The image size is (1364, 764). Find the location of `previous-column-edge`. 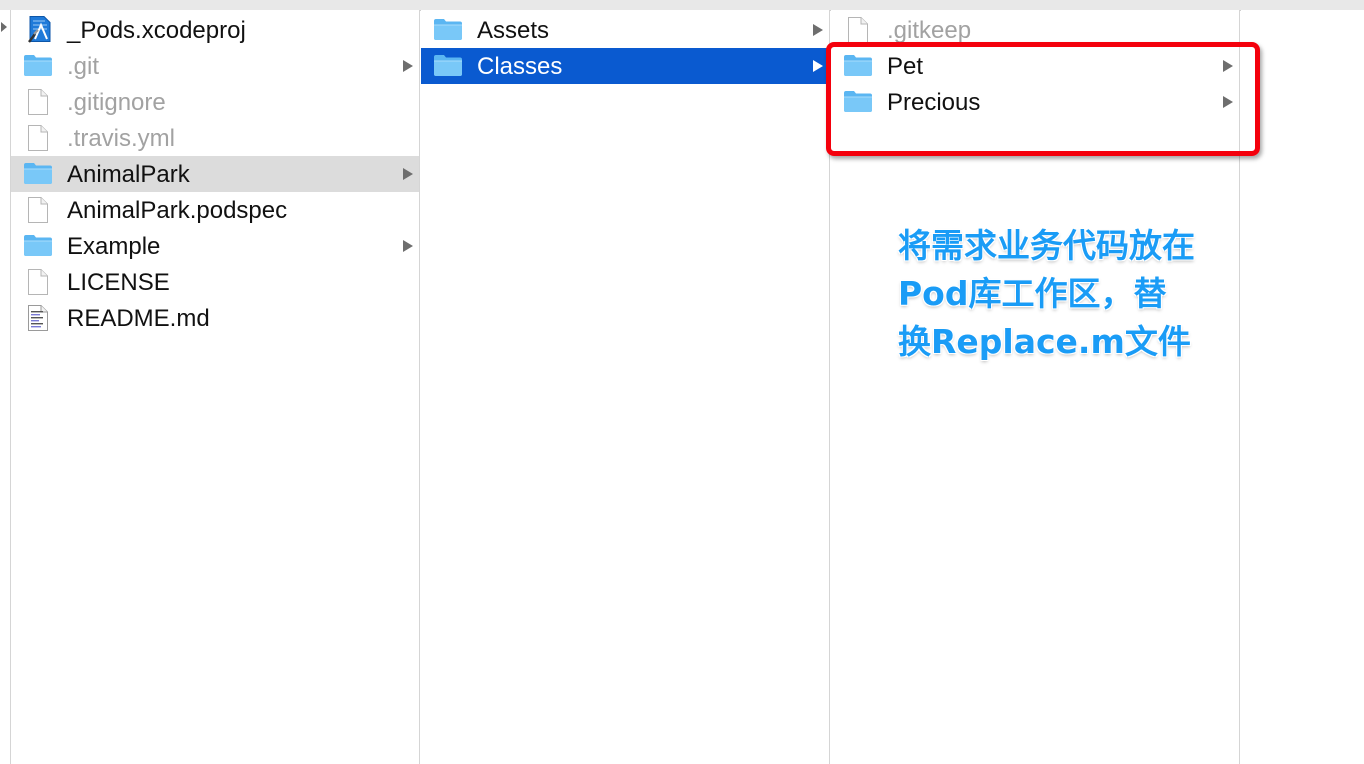

previous-column-edge is located at coordinates (5, 387).